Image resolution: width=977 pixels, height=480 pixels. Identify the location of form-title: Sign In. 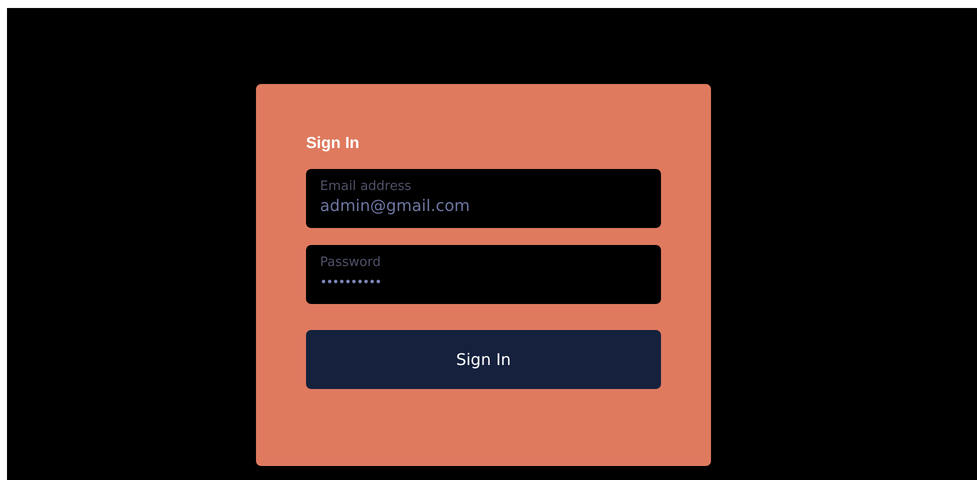
(333, 144).